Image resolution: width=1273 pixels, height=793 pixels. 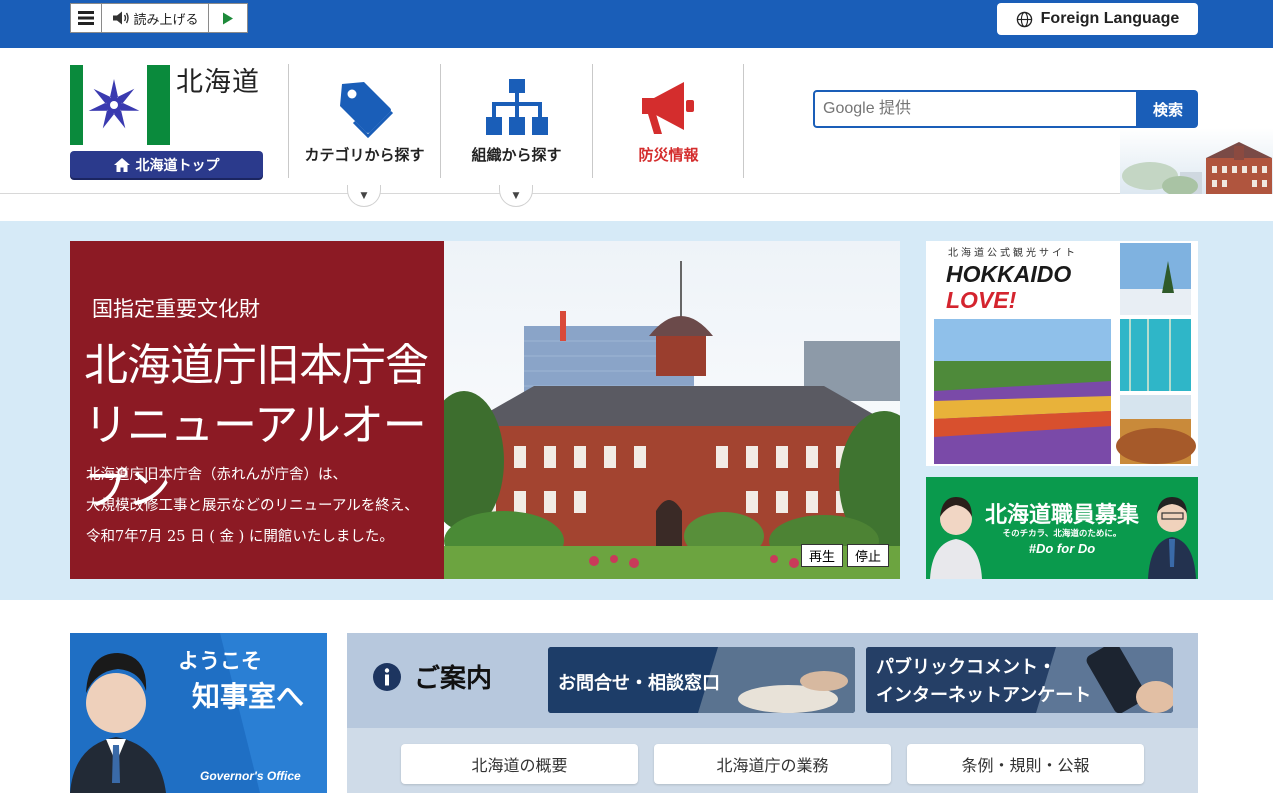 What do you see at coordinates (252, 506) in the screenshot?
I see `hero-body-line: 大規模改修工事と展示などのリニューアルを終え、` at bounding box center [252, 506].